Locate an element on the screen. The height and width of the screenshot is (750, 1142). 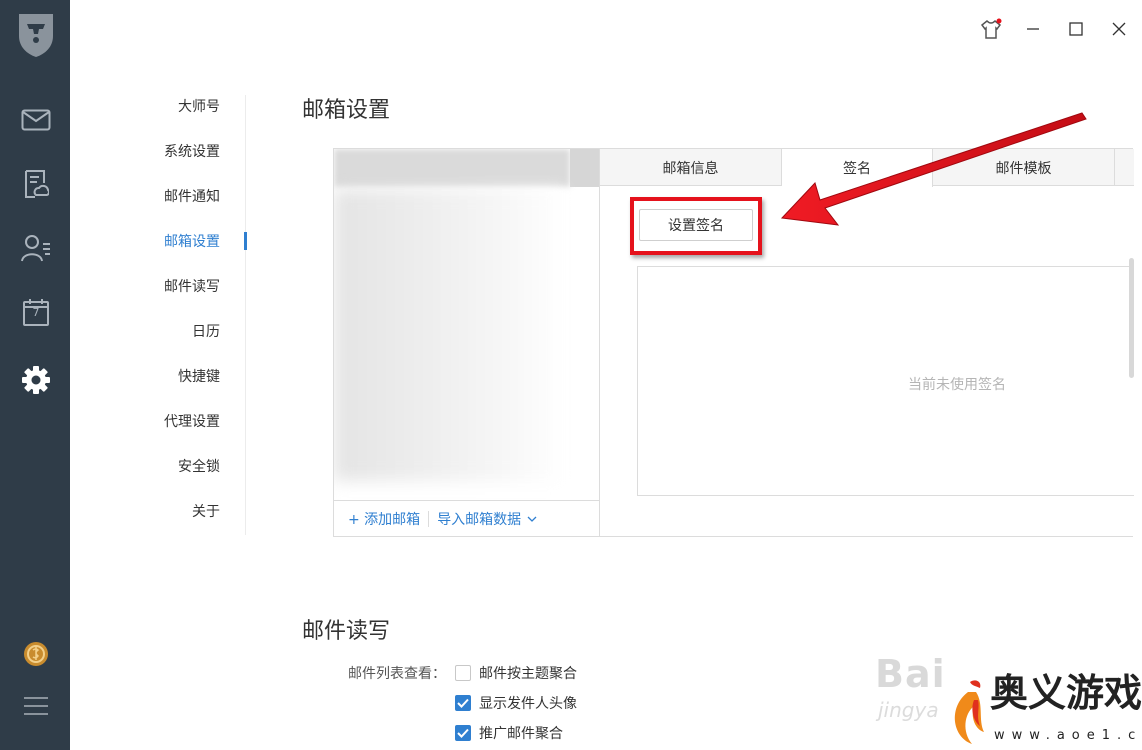
option-label: 邮件按主题聚合 is located at coordinates (528, 674).